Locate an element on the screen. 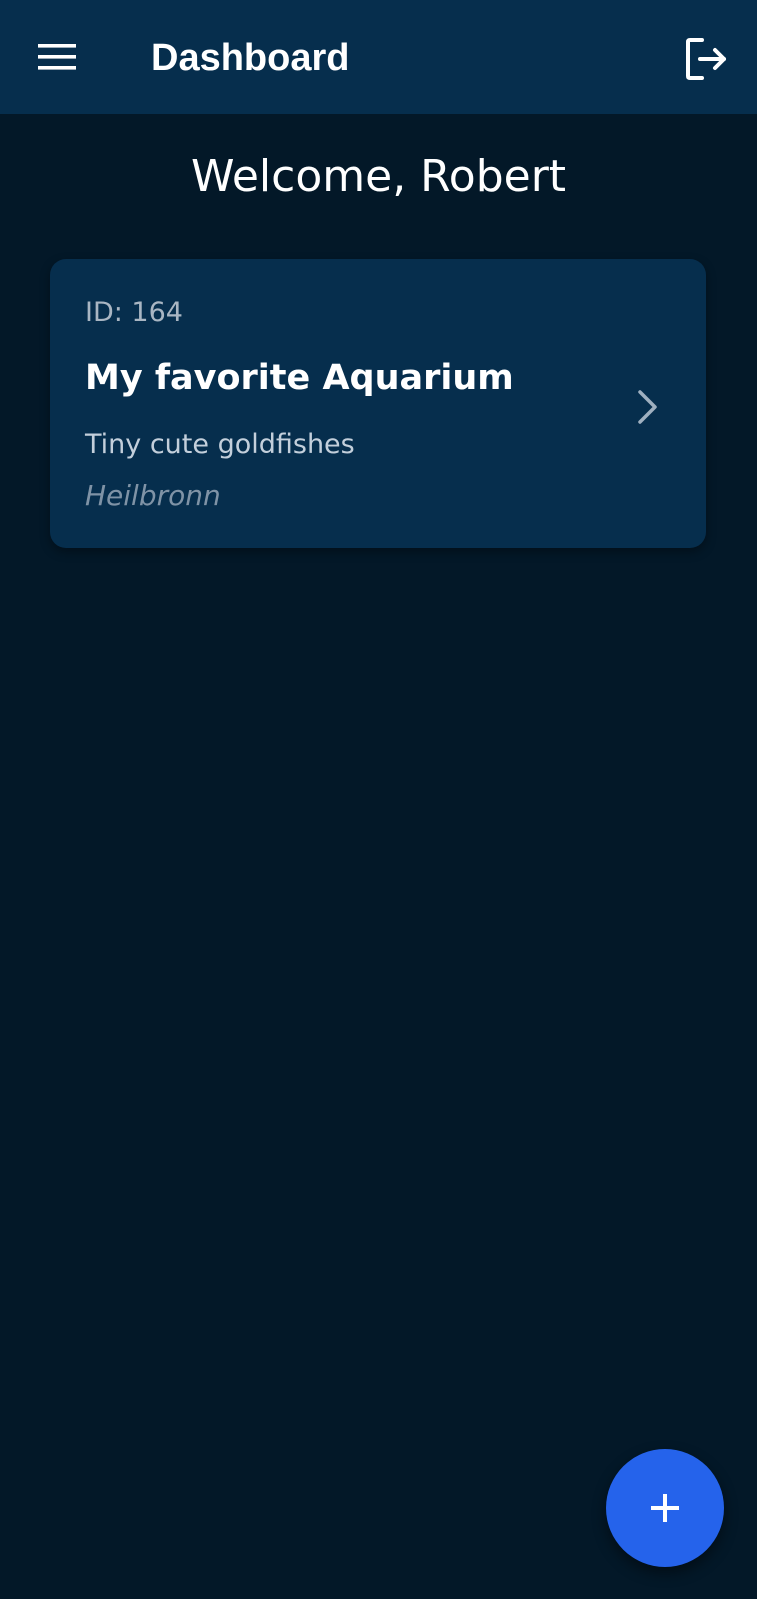 Image resolution: width=757 pixels, height=1599 pixels. logout-icon is located at coordinates (706, 59).